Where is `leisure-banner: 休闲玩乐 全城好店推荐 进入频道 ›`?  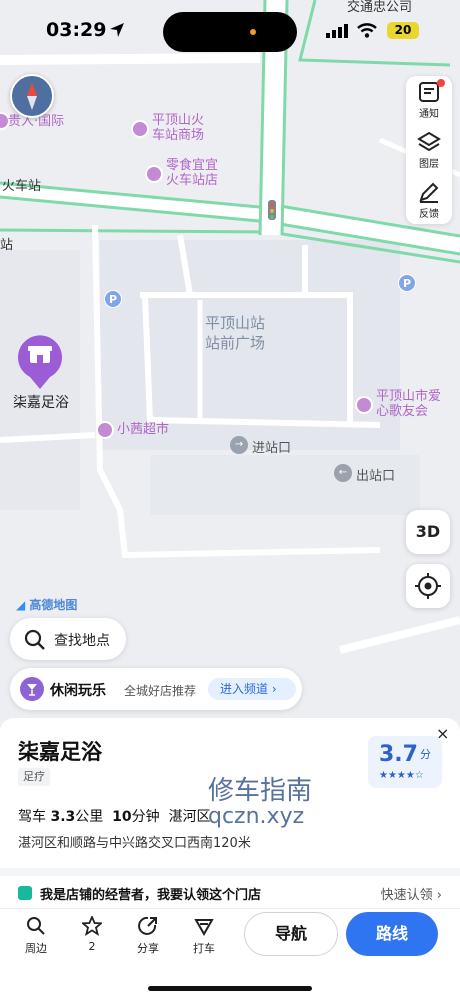
leisure-banner: 休闲玩乐 全城好店推荐 进入频道 › is located at coordinates (156, 689).